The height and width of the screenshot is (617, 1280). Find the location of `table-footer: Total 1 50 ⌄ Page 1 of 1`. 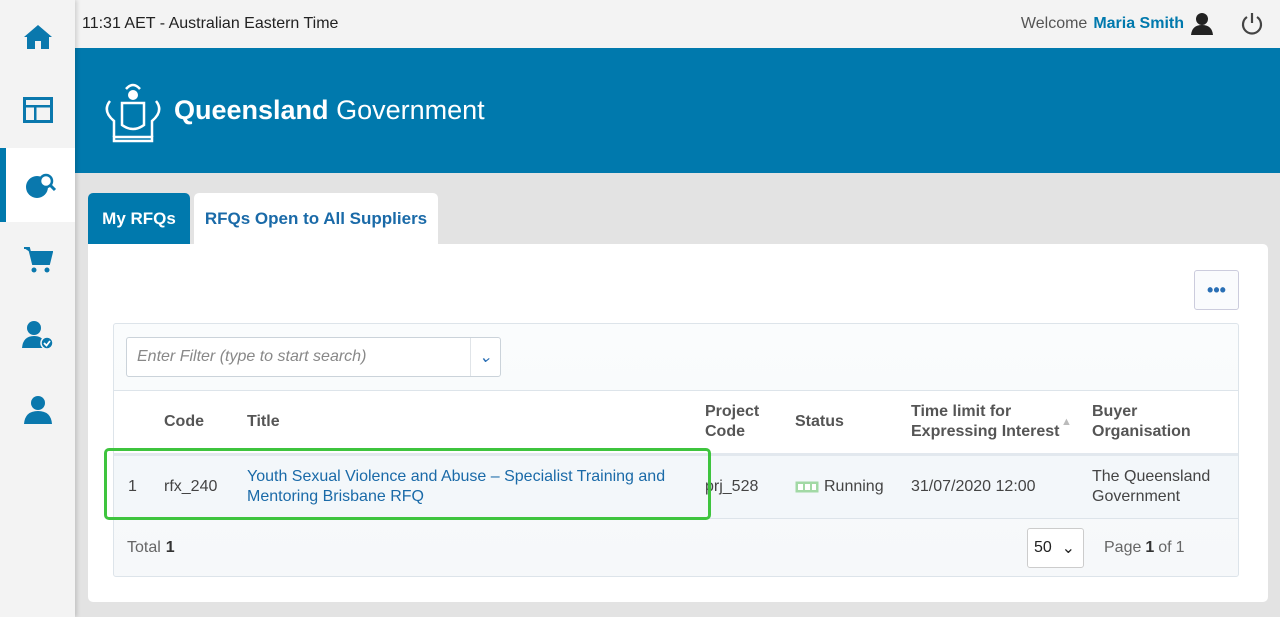

table-footer: Total 1 50 ⌄ Page 1 of 1 is located at coordinates (676, 548).